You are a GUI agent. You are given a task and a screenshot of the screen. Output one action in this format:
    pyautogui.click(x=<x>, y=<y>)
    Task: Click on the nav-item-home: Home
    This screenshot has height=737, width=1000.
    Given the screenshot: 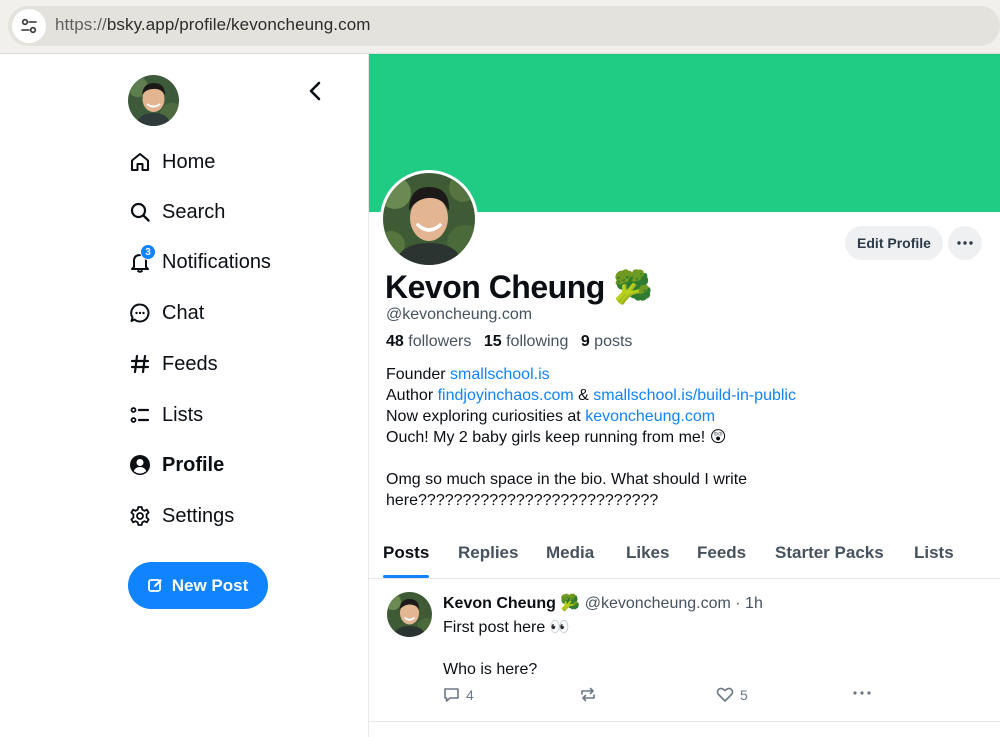 What is the action you would take?
    pyautogui.click(x=171, y=162)
    